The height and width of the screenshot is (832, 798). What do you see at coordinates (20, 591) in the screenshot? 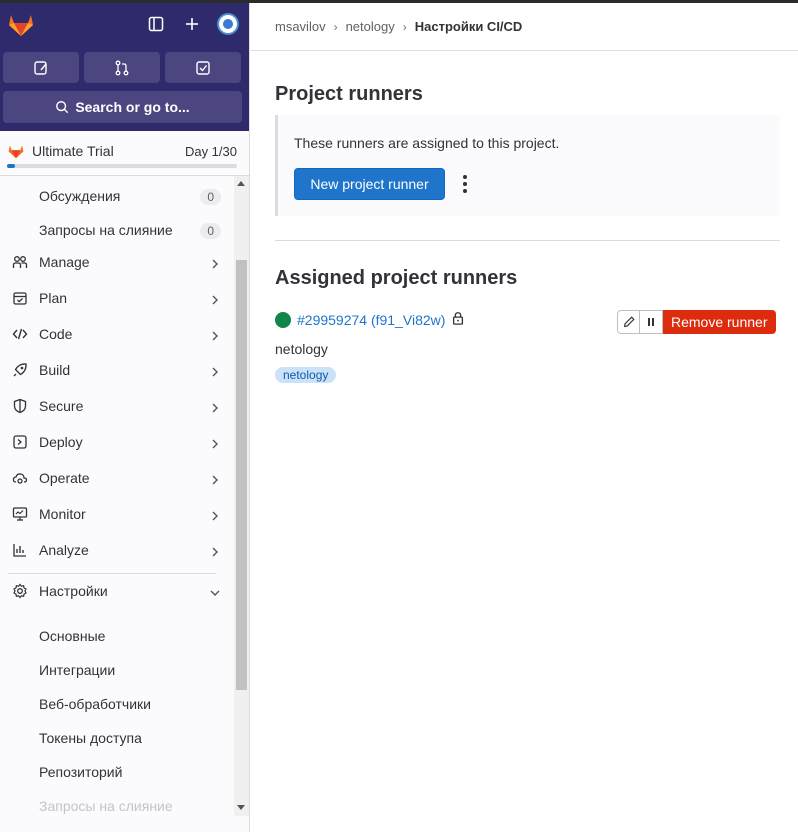
I see `gear-icon` at bounding box center [20, 591].